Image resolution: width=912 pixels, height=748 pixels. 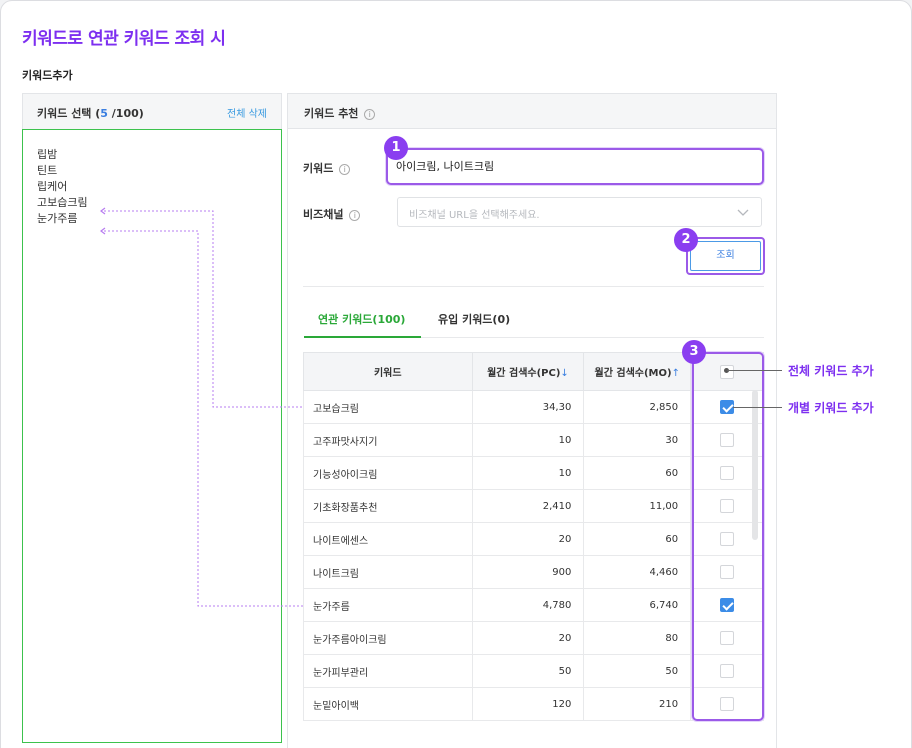 What do you see at coordinates (388, 605) in the screenshot?
I see `row-keyword: 눈가주름` at bounding box center [388, 605].